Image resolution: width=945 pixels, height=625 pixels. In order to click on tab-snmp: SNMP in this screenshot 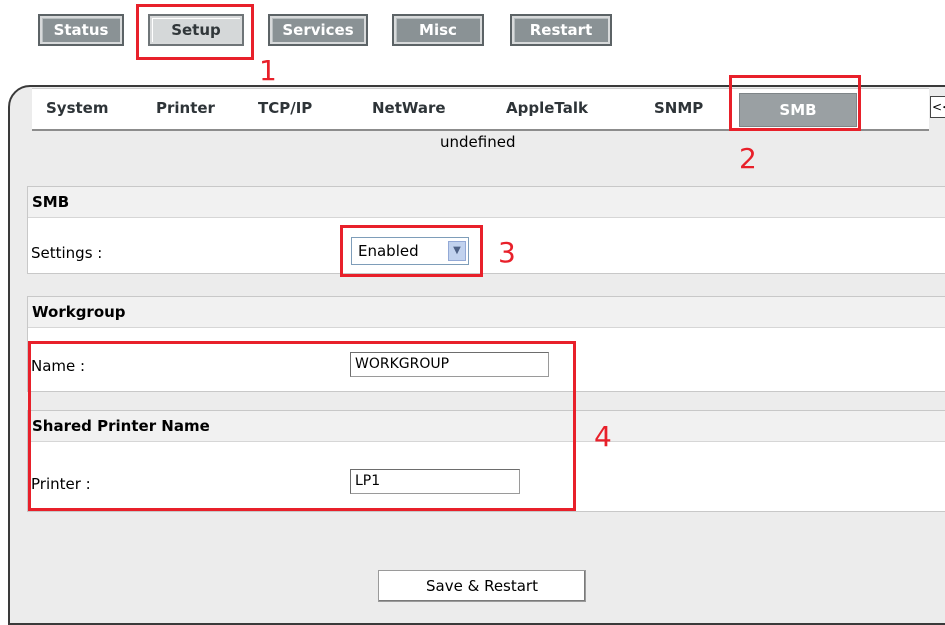, I will do `click(678, 108)`.